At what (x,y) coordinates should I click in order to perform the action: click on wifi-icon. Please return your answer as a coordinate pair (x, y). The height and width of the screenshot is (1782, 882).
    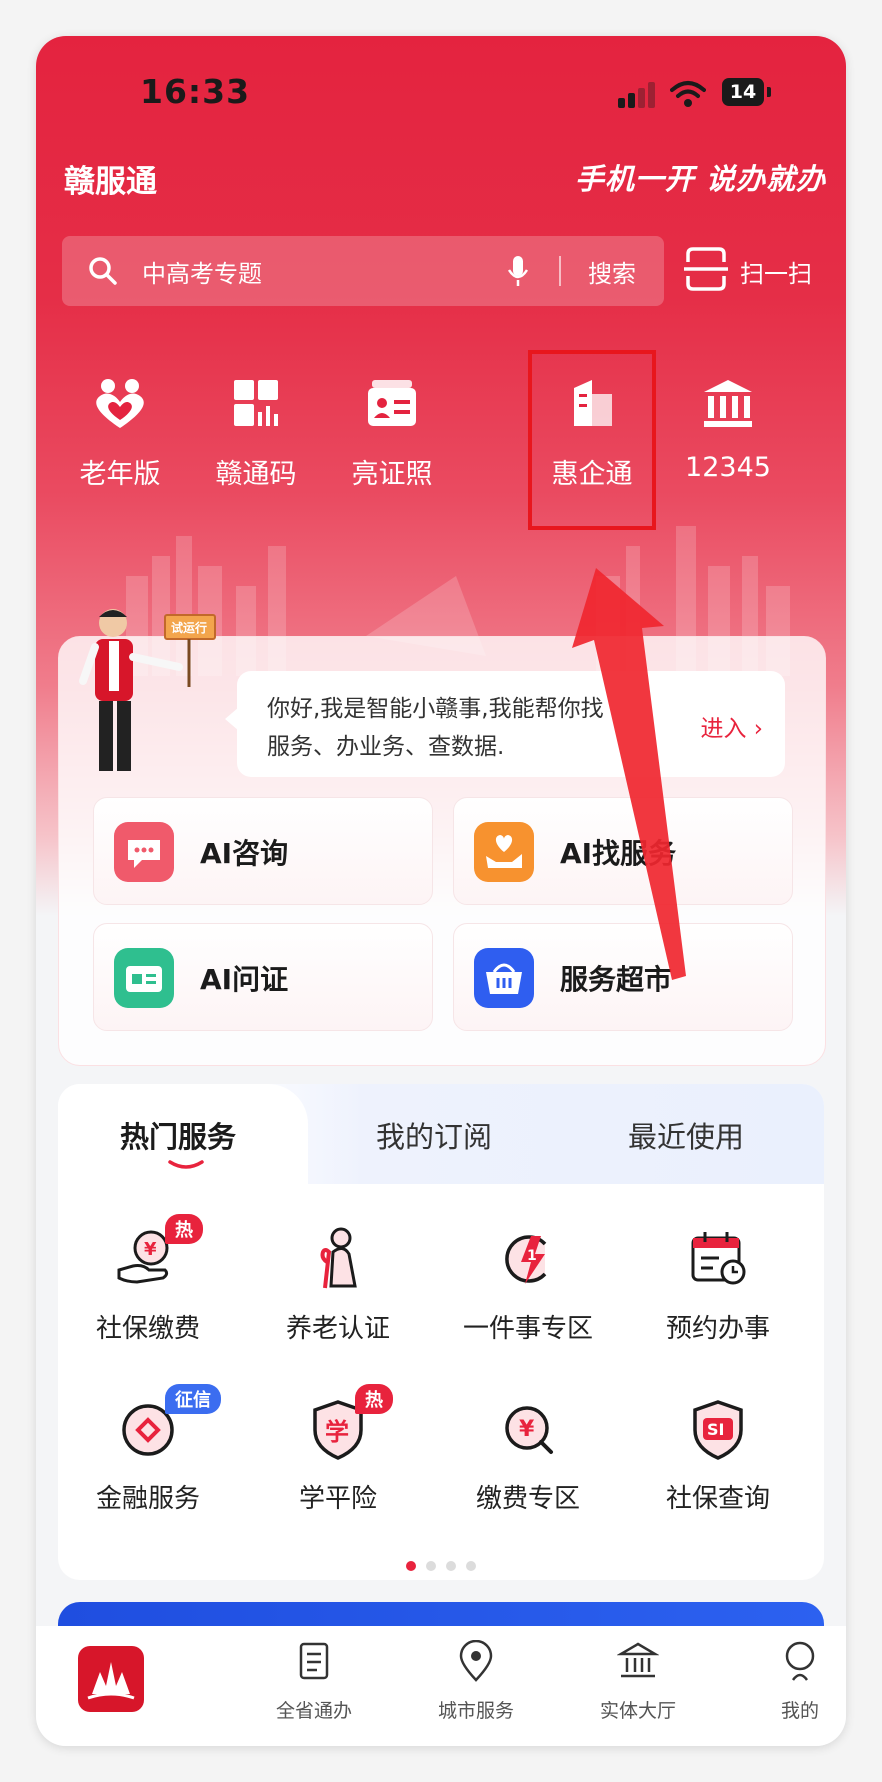
    Looking at the image, I should click on (688, 94).